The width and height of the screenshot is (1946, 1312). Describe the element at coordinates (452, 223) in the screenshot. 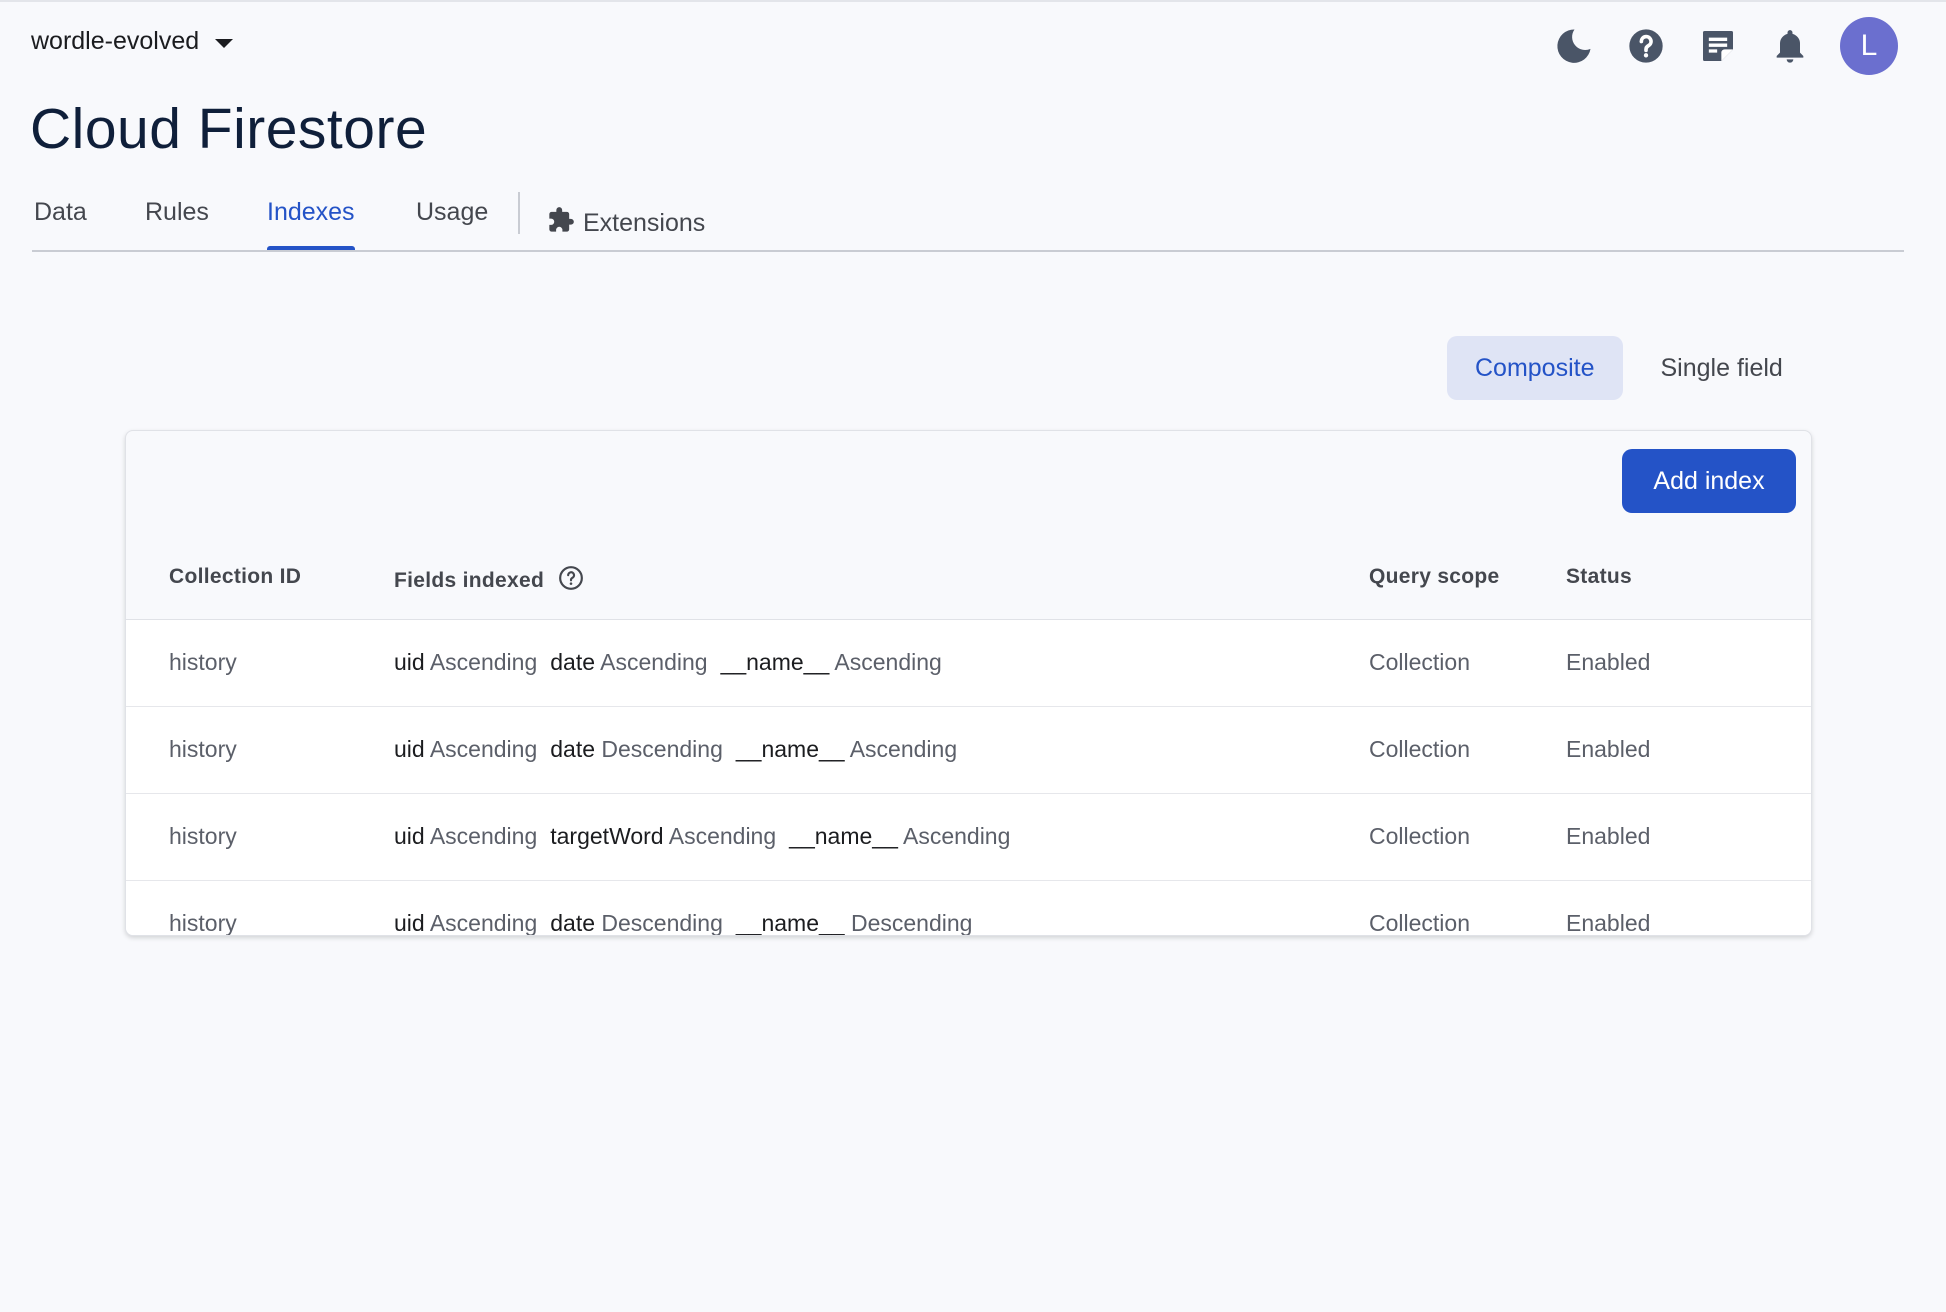

I see `tab-usage: Usage` at that location.